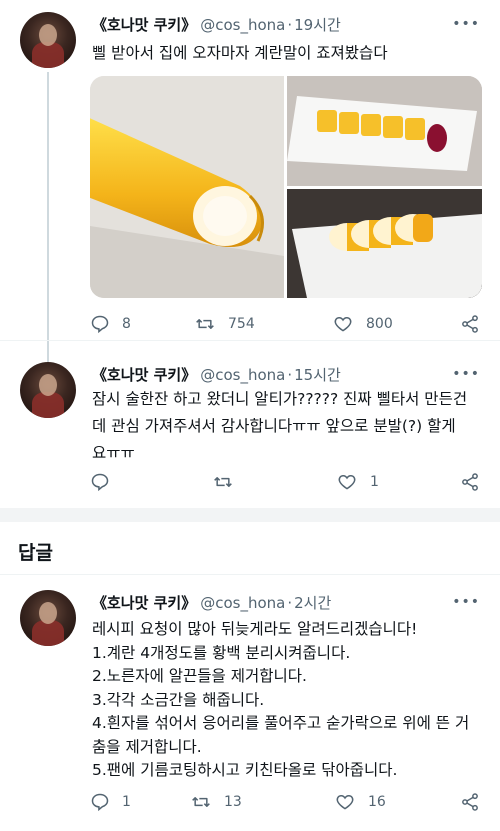 The image size is (500, 831). What do you see at coordinates (110, 802) in the screenshot?
I see `reply-button: 1` at bounding box center [110, 802].